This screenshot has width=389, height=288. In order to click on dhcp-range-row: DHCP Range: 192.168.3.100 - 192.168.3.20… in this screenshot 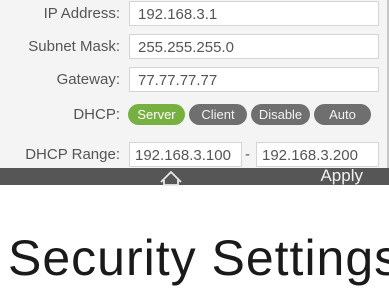, I will do `click(194, 154)`.